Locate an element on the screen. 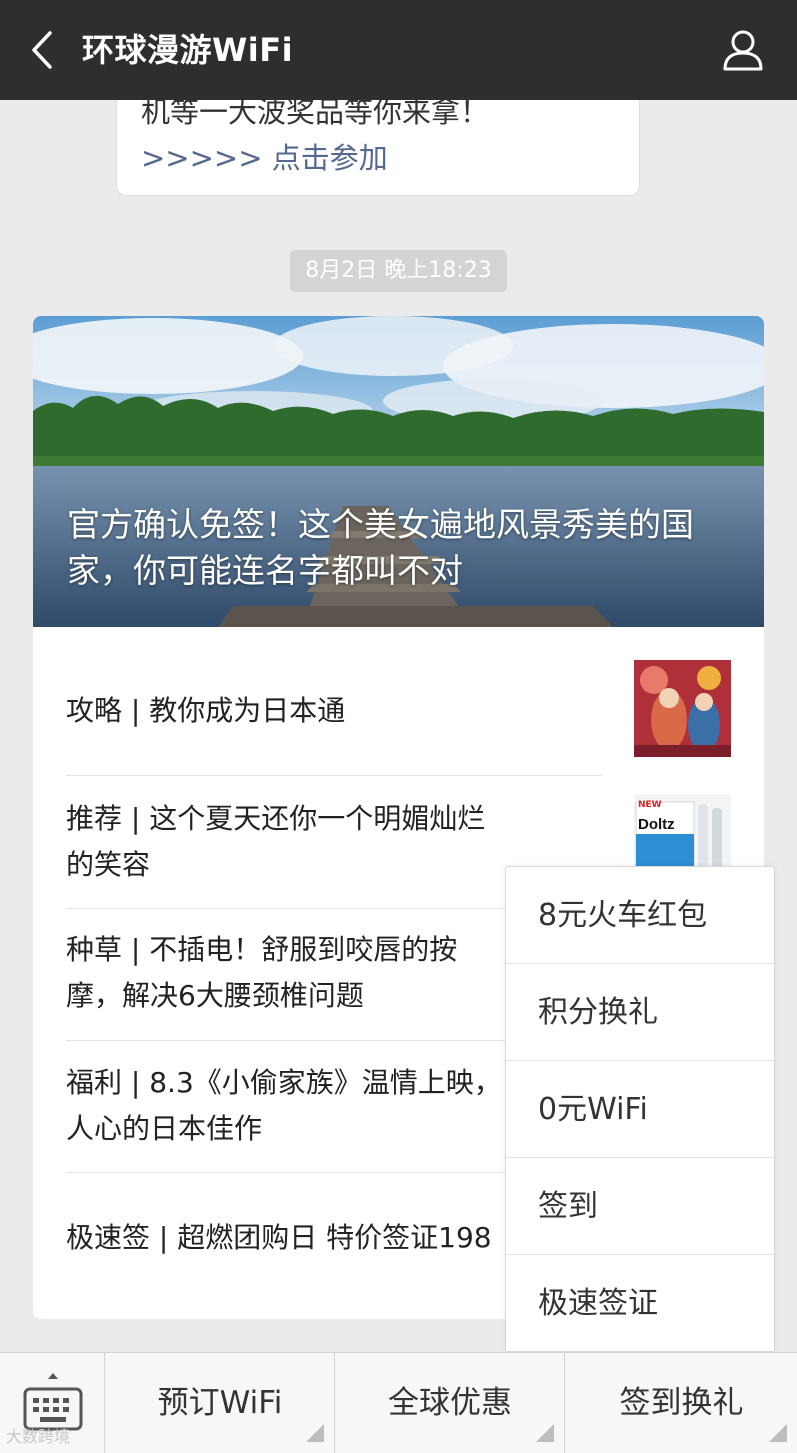  top-nav-bar: 环球漫游WiFi is located at coordinates (398, 50).